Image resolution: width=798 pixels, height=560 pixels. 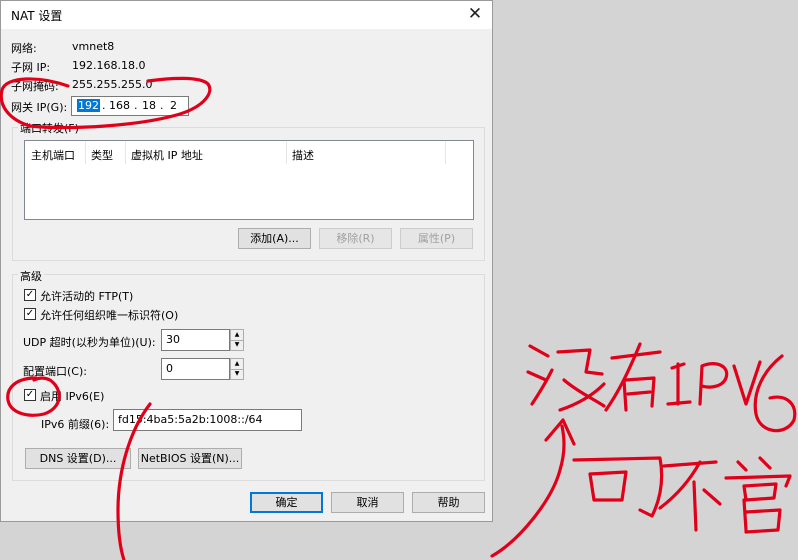 I want to click on enable-ipv6-label: 启用 IPv6(E), so click(x=72, y=396).